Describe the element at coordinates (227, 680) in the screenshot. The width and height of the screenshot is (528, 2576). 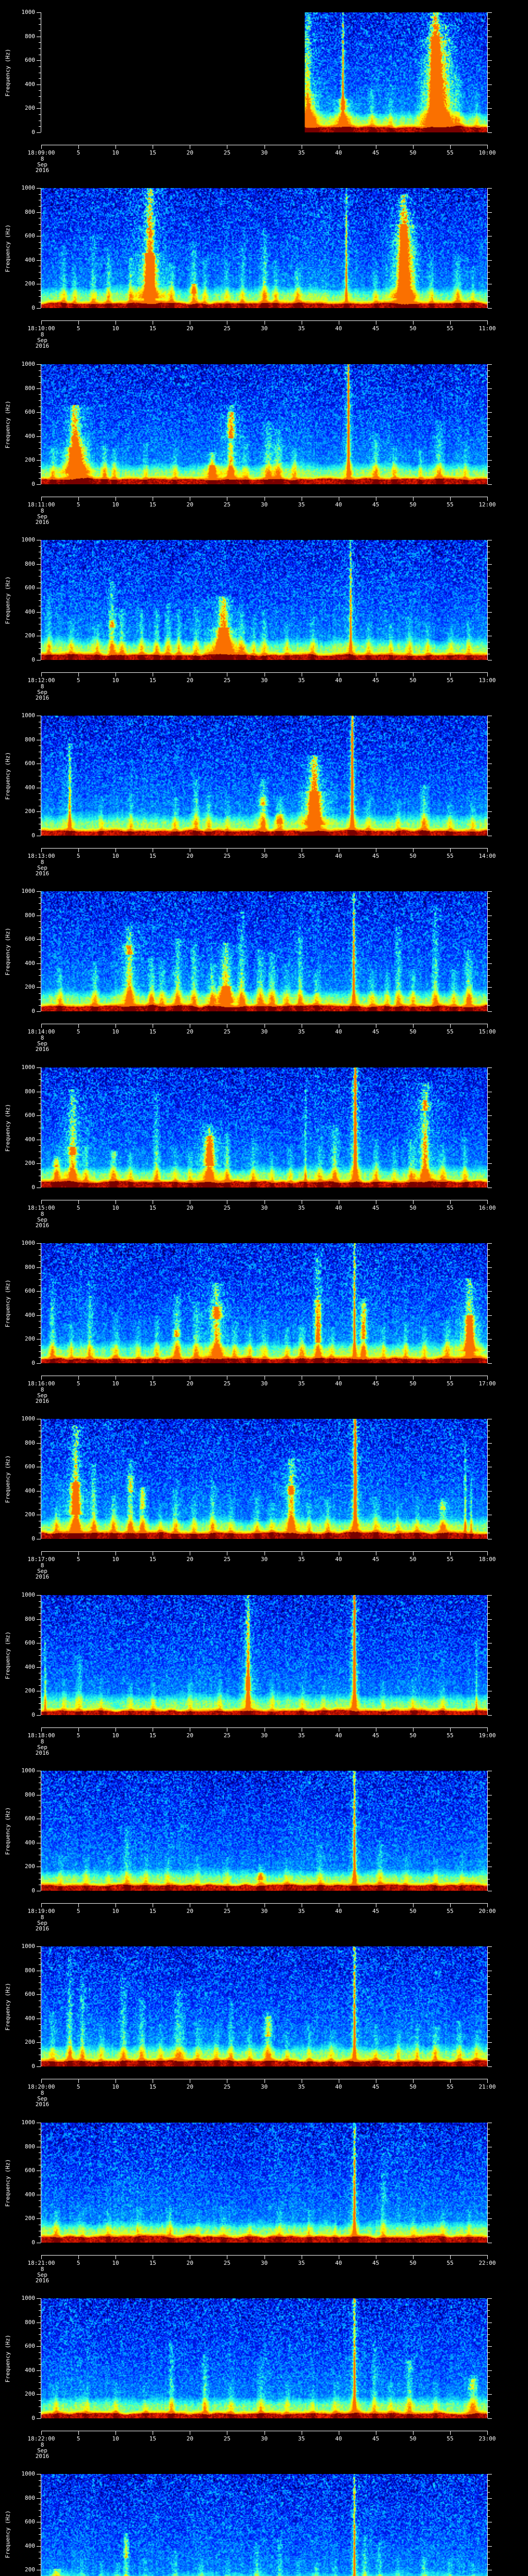
I see `x-tick-label: 25` at that location.